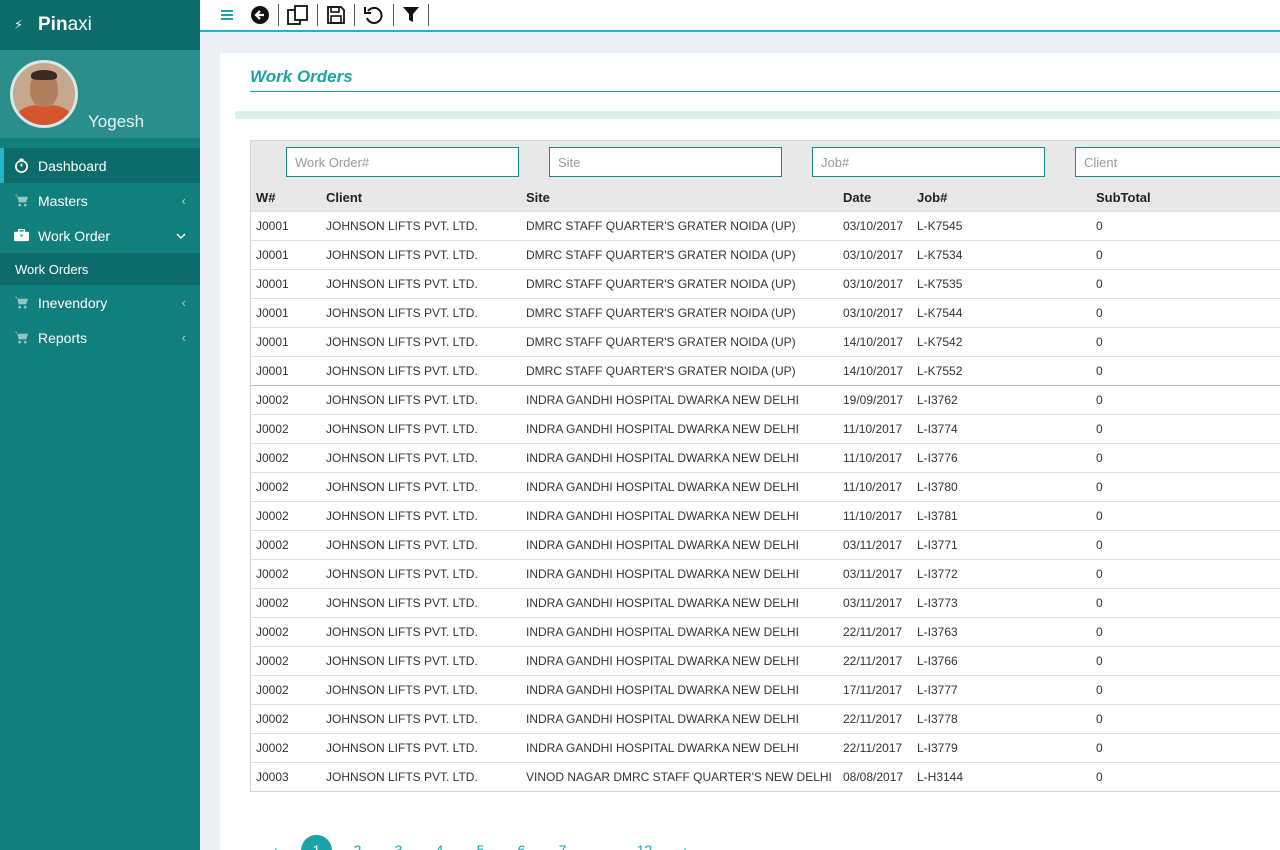 The image size is (1280, 850). Describe the element at coordinates (357, 841) in the screenshot. I see `pagination-page: 2` at that location.